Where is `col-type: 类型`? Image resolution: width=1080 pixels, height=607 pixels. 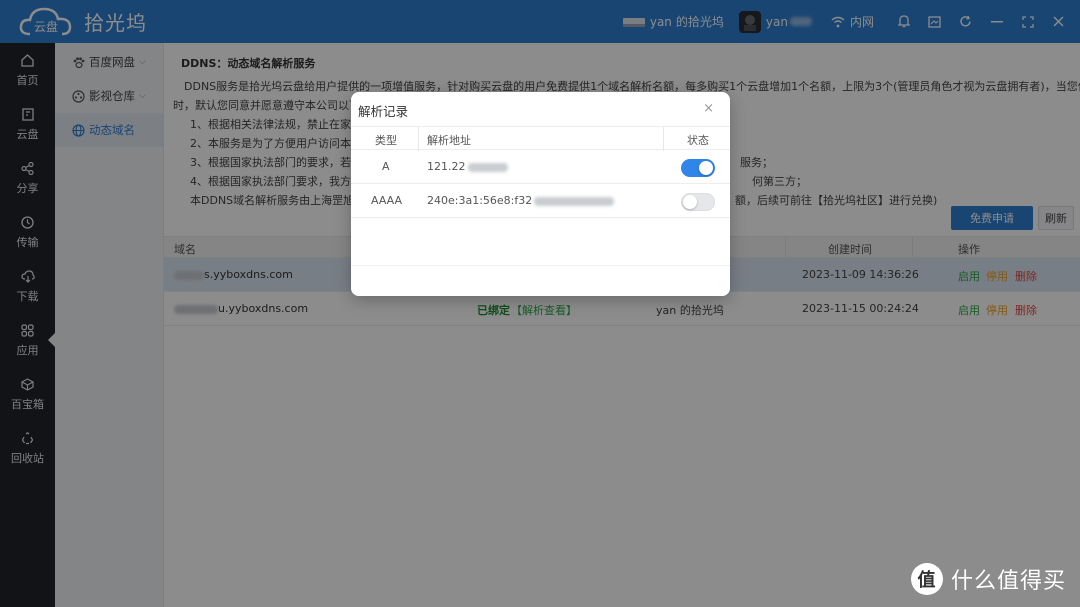 col-type: 类型 is located at coordinates (386, 140).